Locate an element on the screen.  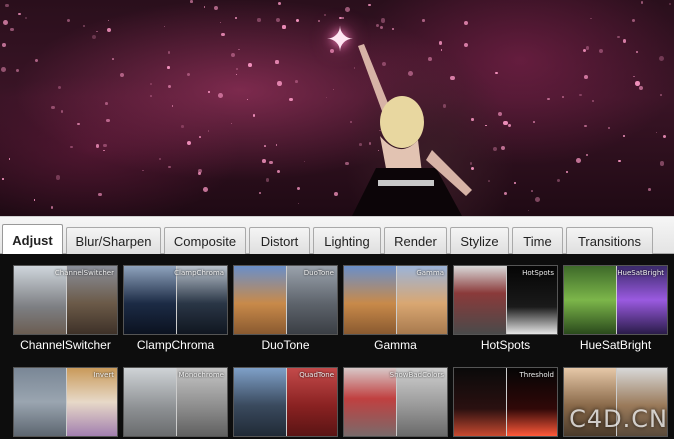
effect-thumbnail: QuadTone is located at coordinates (285, 402).